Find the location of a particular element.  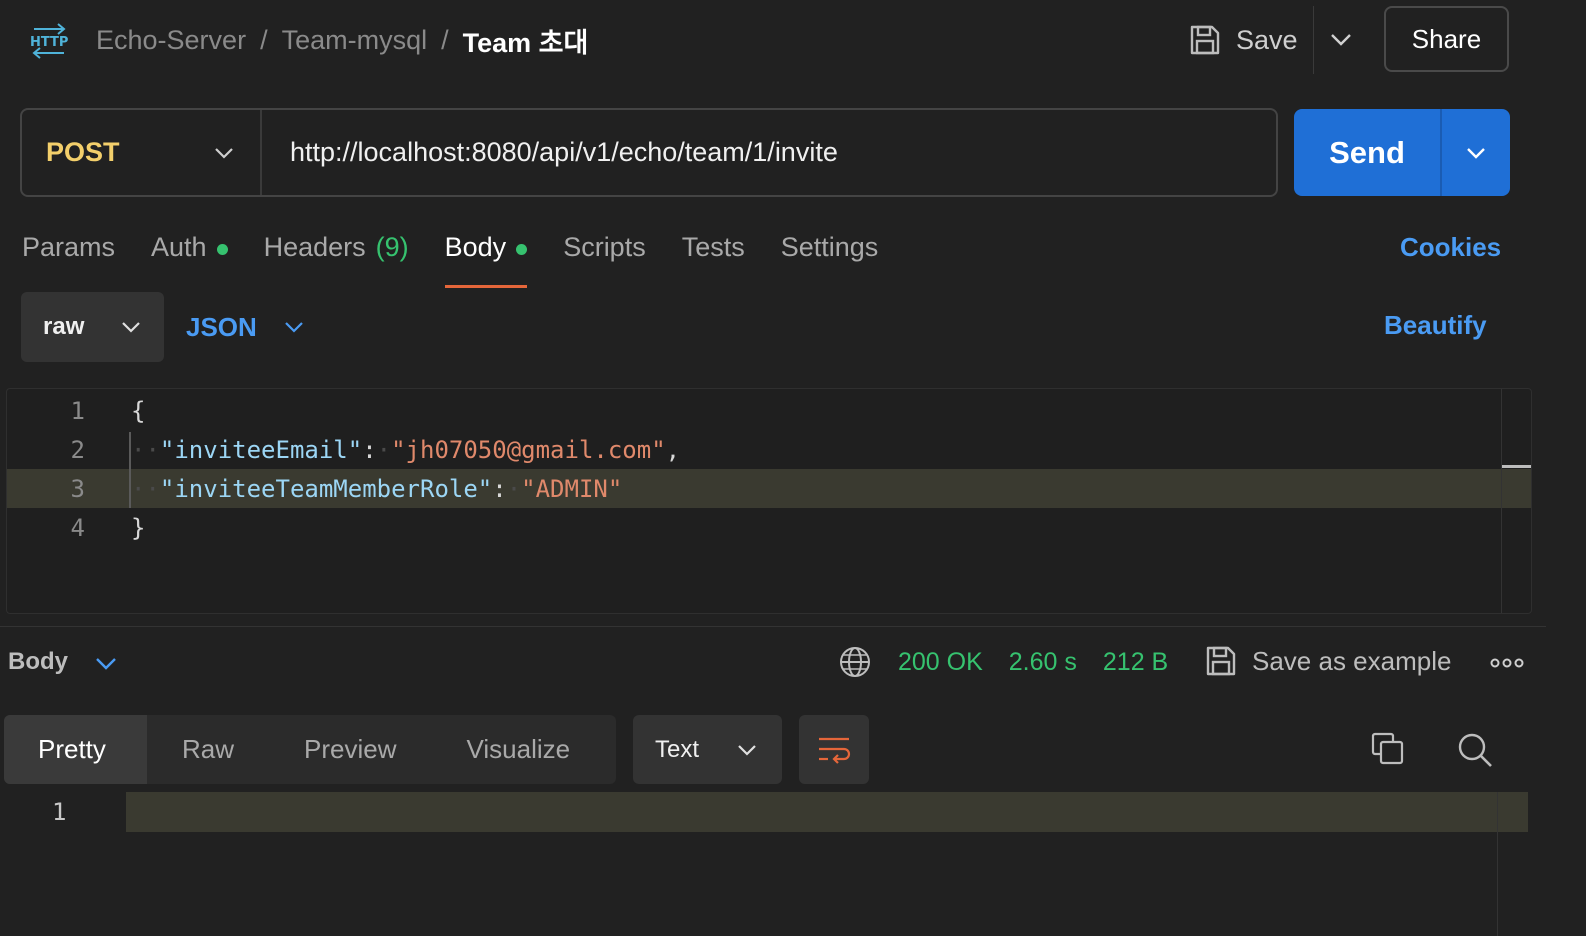

save-options-chevron-down-icon is located at coordinates (1341, 39).